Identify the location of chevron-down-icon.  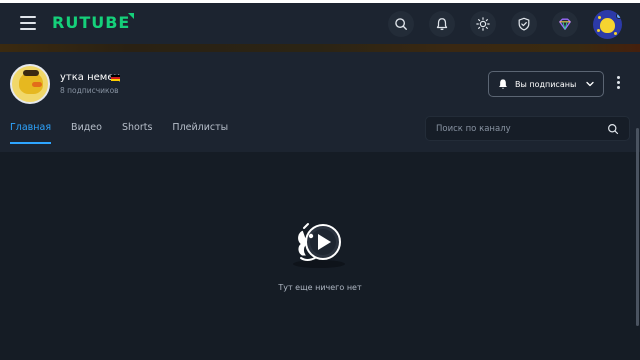
(590, 84).